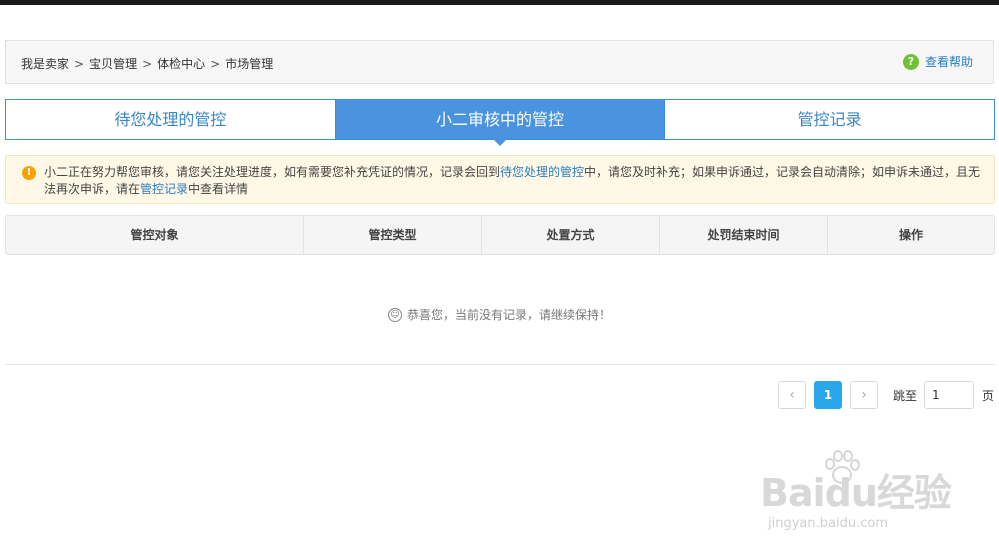 This screenshot has width=999, height=557. Describe the element at coordinates (542, 172) in the screenshot. I see `notice-link-pending: 待您处理的管控` at that location.